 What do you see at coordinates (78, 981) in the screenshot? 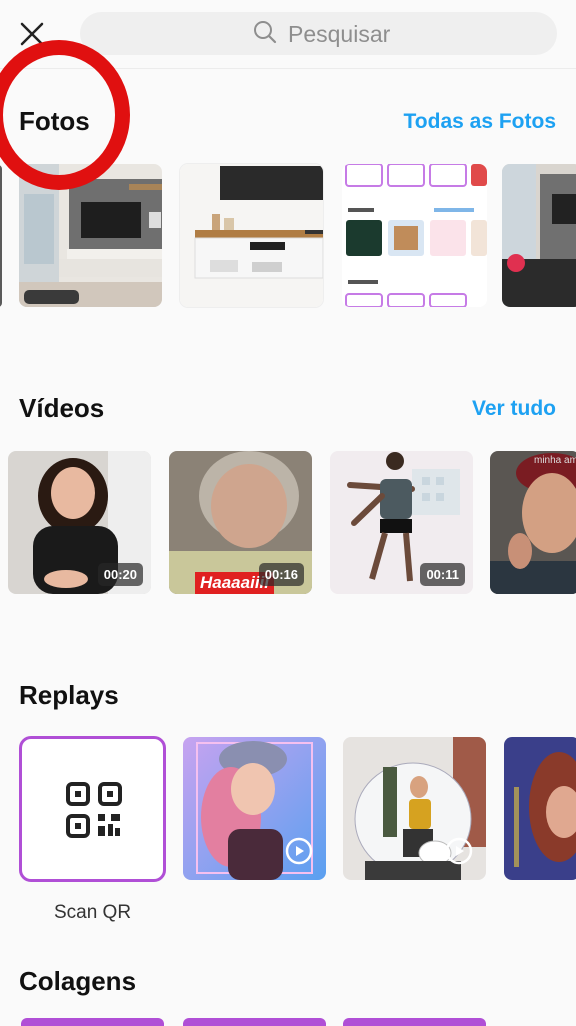
I see `collages-section-title: Colagens` at bounding box center [78, 981].